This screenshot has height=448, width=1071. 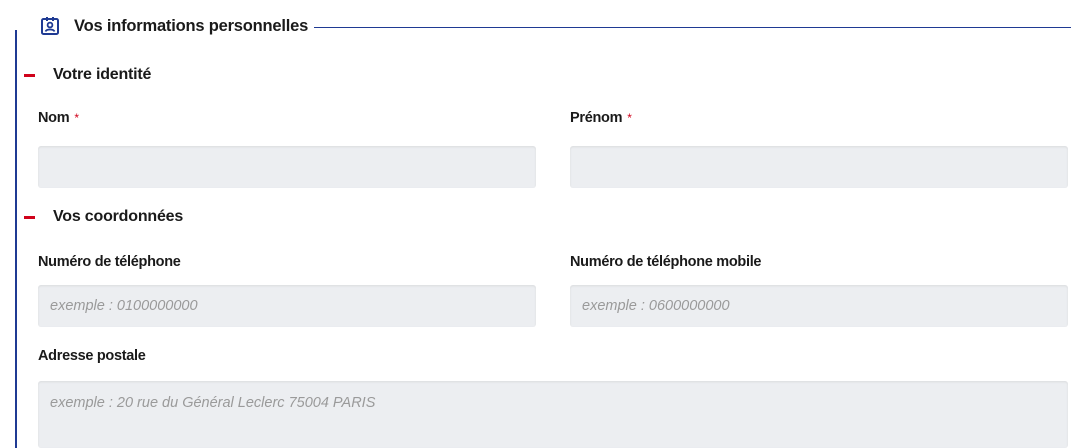 I want to click on nom-label-text: Nom, so click(x=54, y=118).